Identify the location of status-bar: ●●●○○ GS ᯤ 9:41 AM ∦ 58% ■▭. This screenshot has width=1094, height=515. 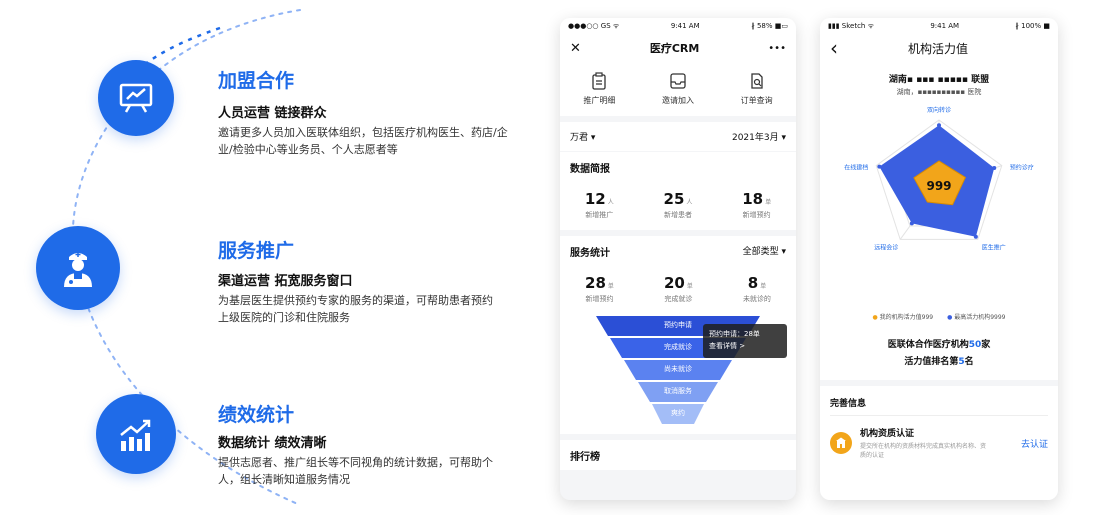
(678, 26).